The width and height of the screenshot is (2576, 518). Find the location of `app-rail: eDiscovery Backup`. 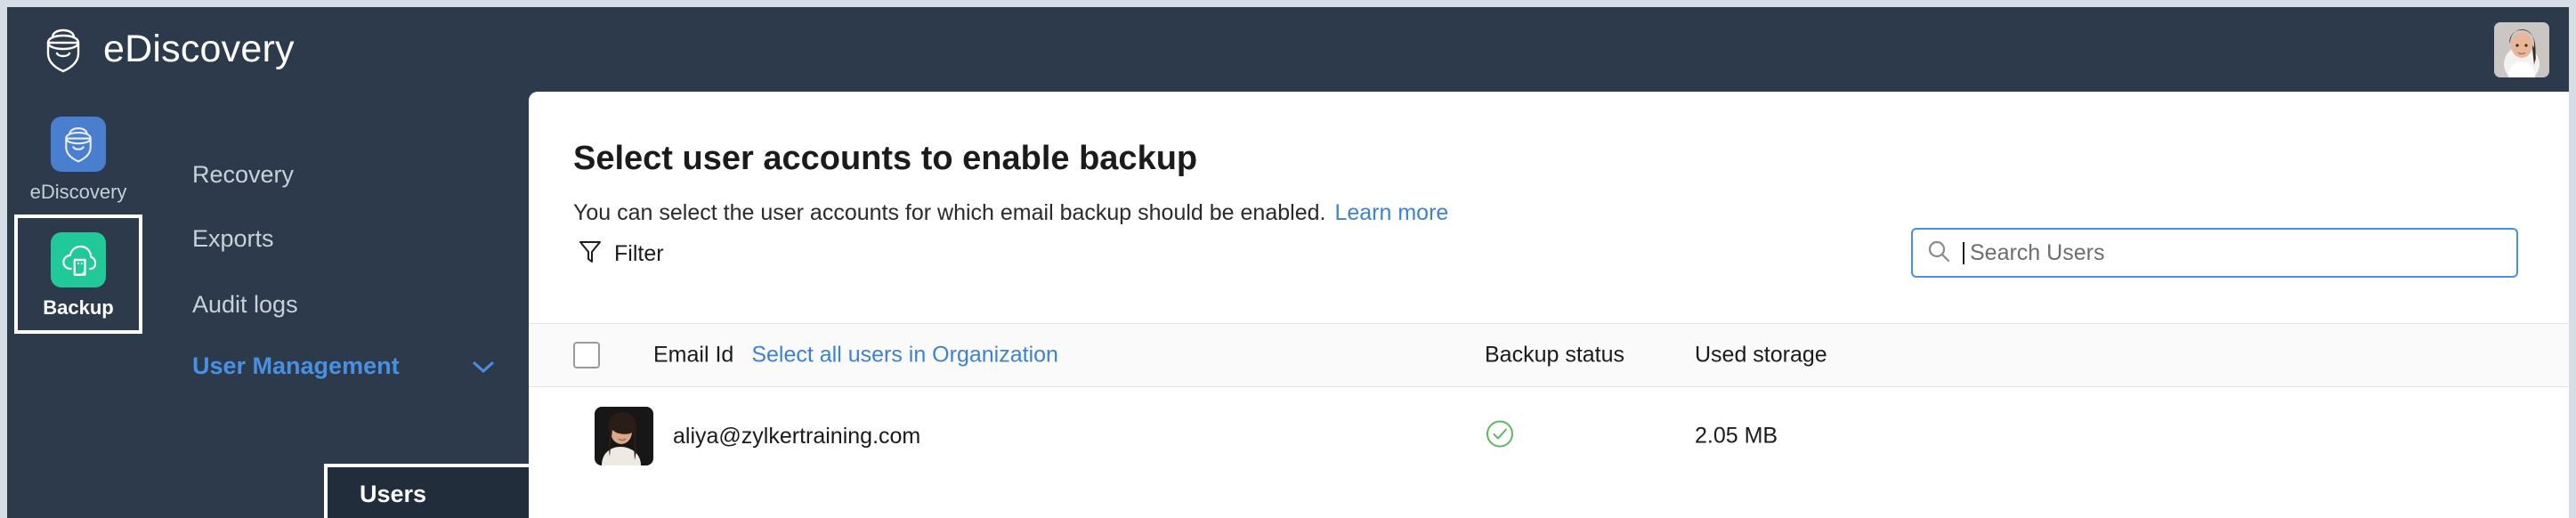

app-rail: eDiscovery Backup is located at coordinates (79, 305).